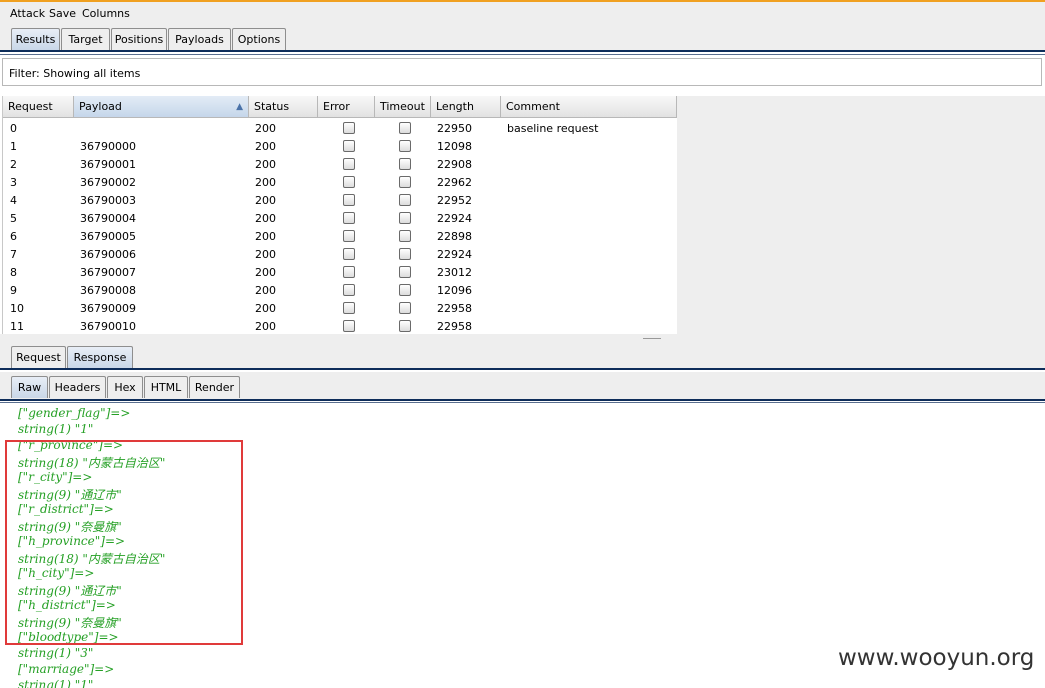  Describe the element at coordinates (13, 218) in the screenshot. I see `cell-request: 5` at that location.